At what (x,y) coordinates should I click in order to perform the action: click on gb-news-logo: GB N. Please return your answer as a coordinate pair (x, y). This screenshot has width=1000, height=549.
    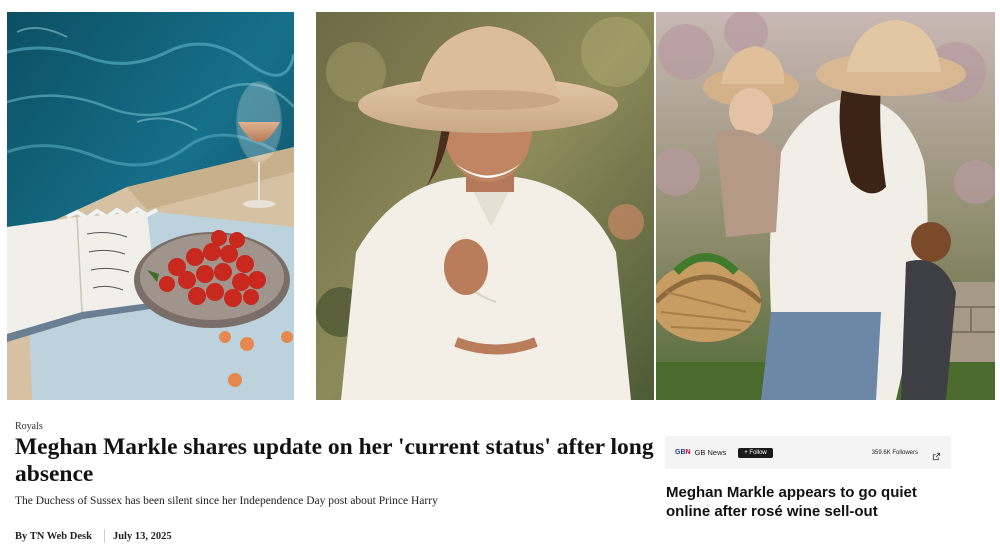
    Looking at the image, I should click on (683, 452).